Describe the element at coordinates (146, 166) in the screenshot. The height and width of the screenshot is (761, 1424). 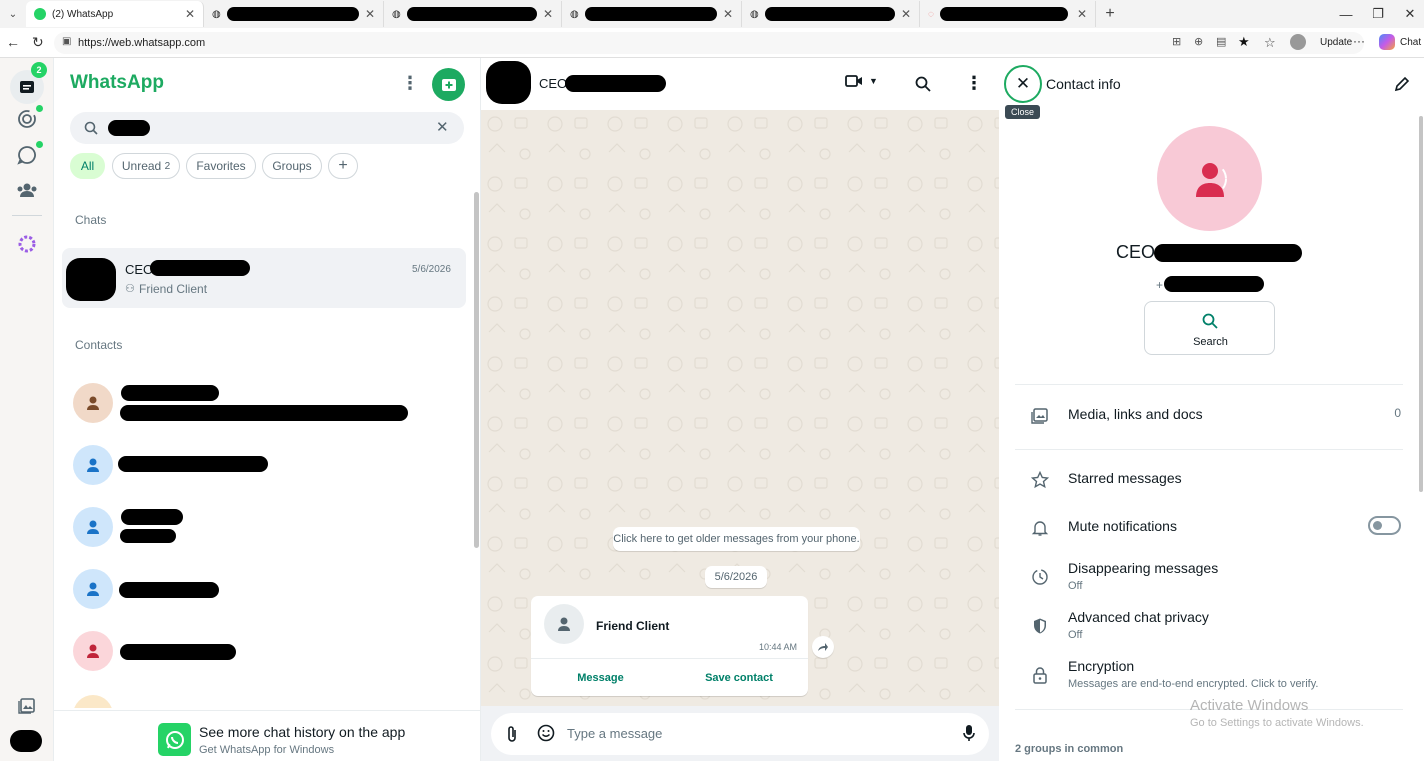
I see `filter-unread: Unread 2` at that location.